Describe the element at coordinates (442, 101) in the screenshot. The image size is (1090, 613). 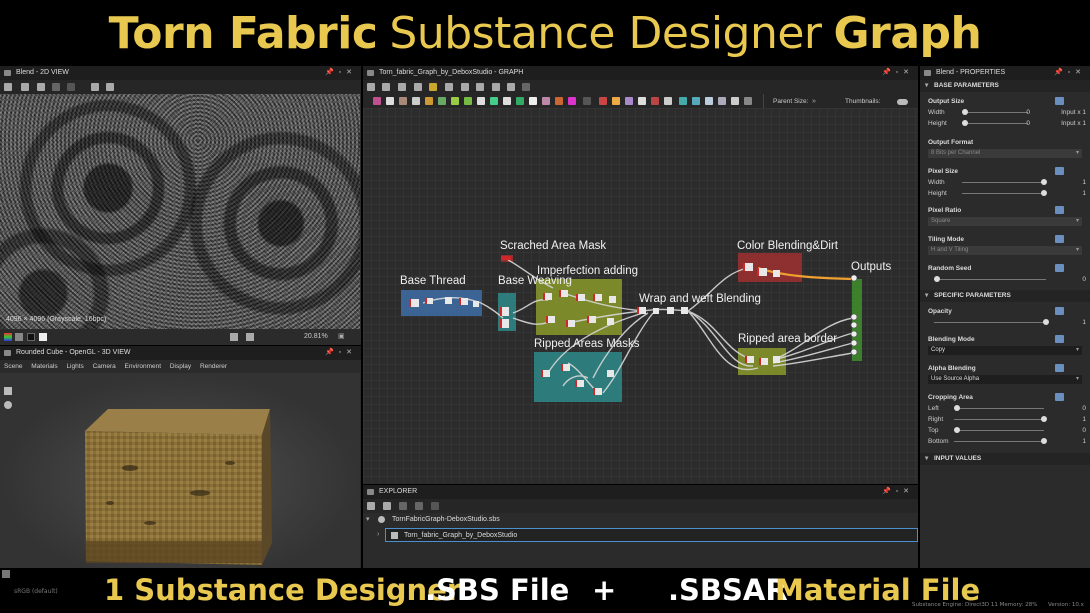
I see `node-blend-icon` at that location.